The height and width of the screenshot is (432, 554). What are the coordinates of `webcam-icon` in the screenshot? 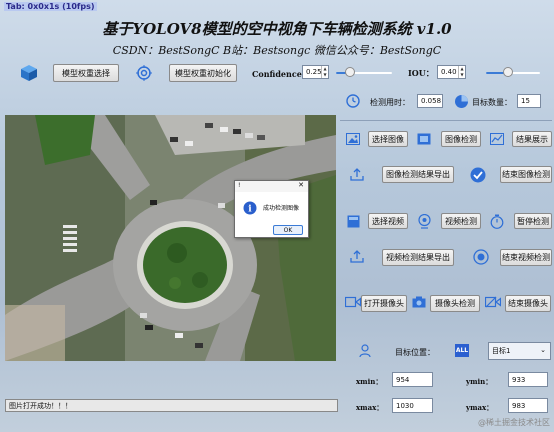 It's located at (424, 221).